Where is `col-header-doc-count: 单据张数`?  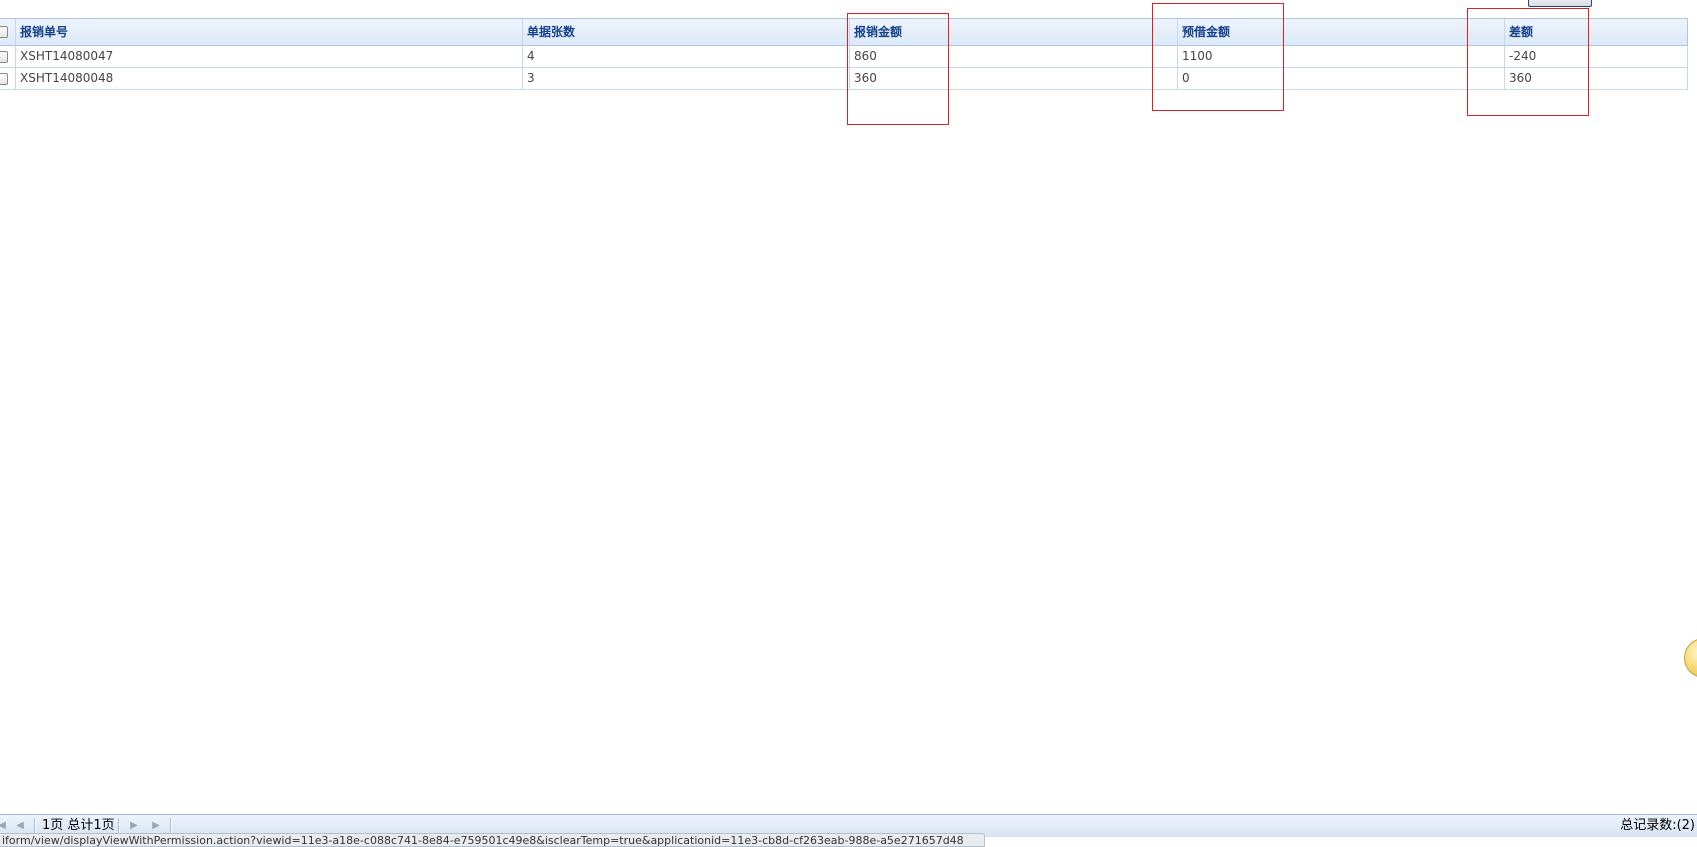 col-header-doc-count: 单据张数 is located at coordinates (685, 32).